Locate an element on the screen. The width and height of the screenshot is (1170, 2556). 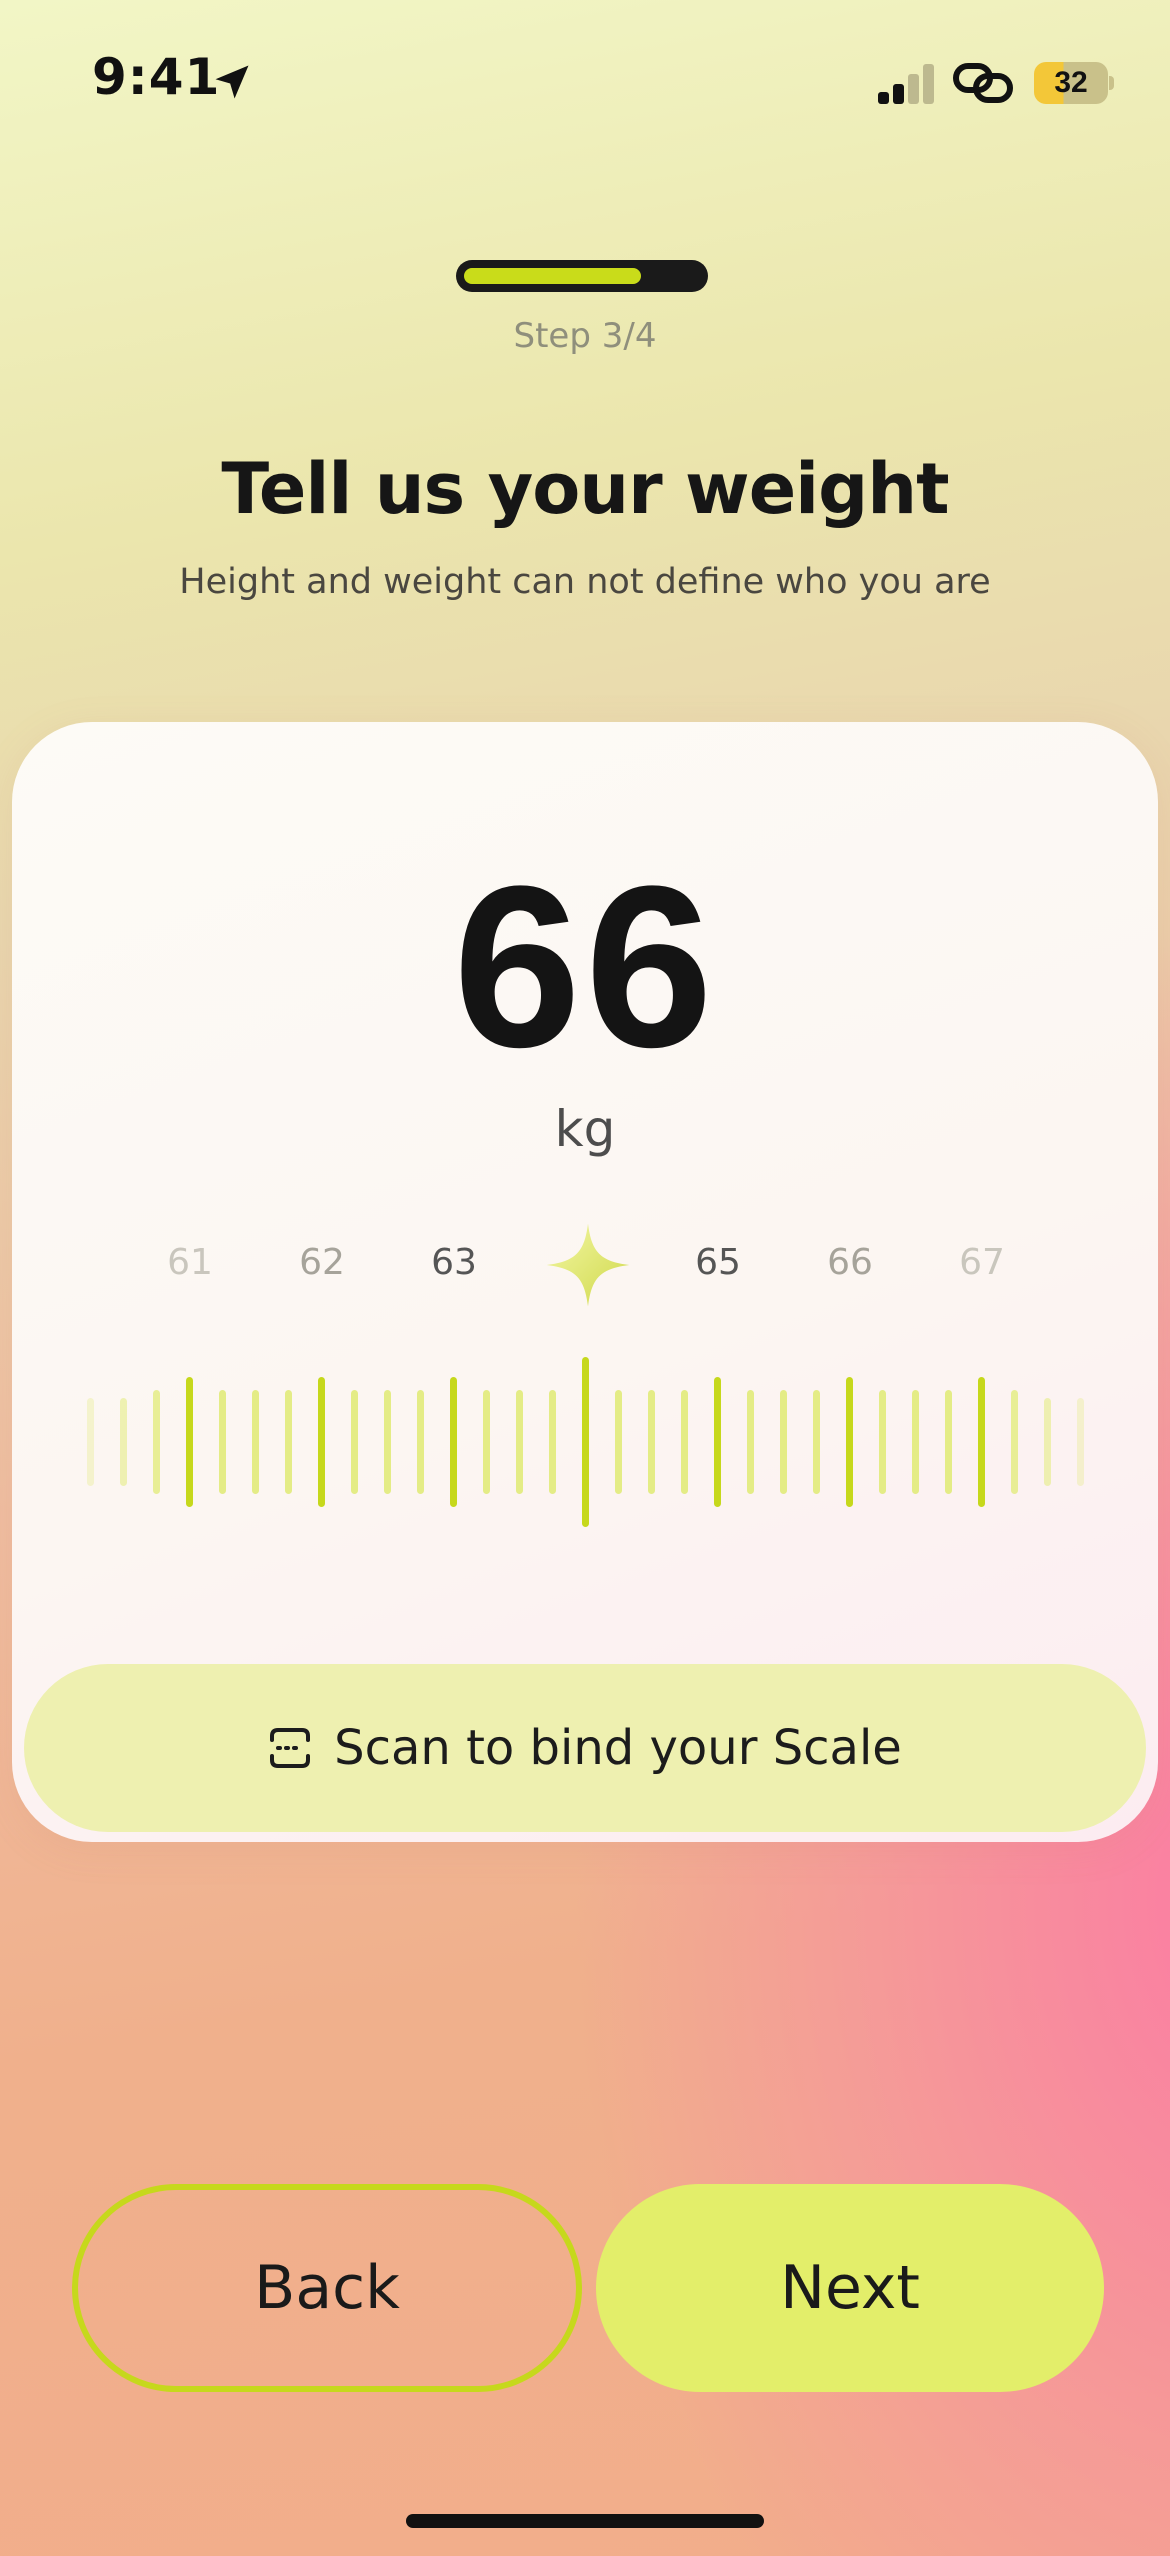
ruler-label: 65 is located at coordinates (718, 1262).